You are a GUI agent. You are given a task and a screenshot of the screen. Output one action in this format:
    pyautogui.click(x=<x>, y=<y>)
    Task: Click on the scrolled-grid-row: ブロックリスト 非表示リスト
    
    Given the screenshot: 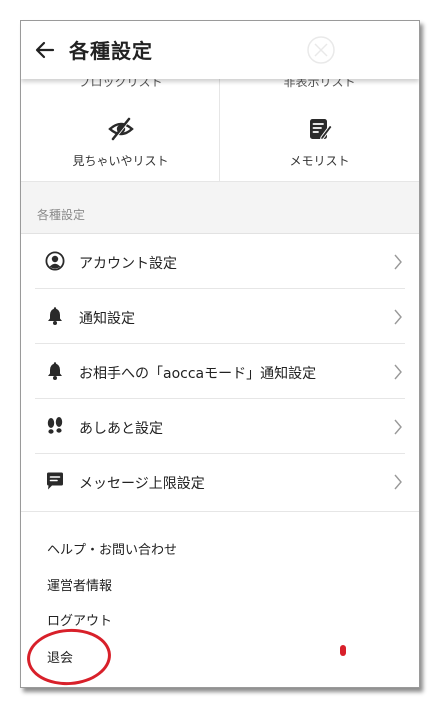 What is the action you would take?
    pyautogui.click(x=220, y=89)
    